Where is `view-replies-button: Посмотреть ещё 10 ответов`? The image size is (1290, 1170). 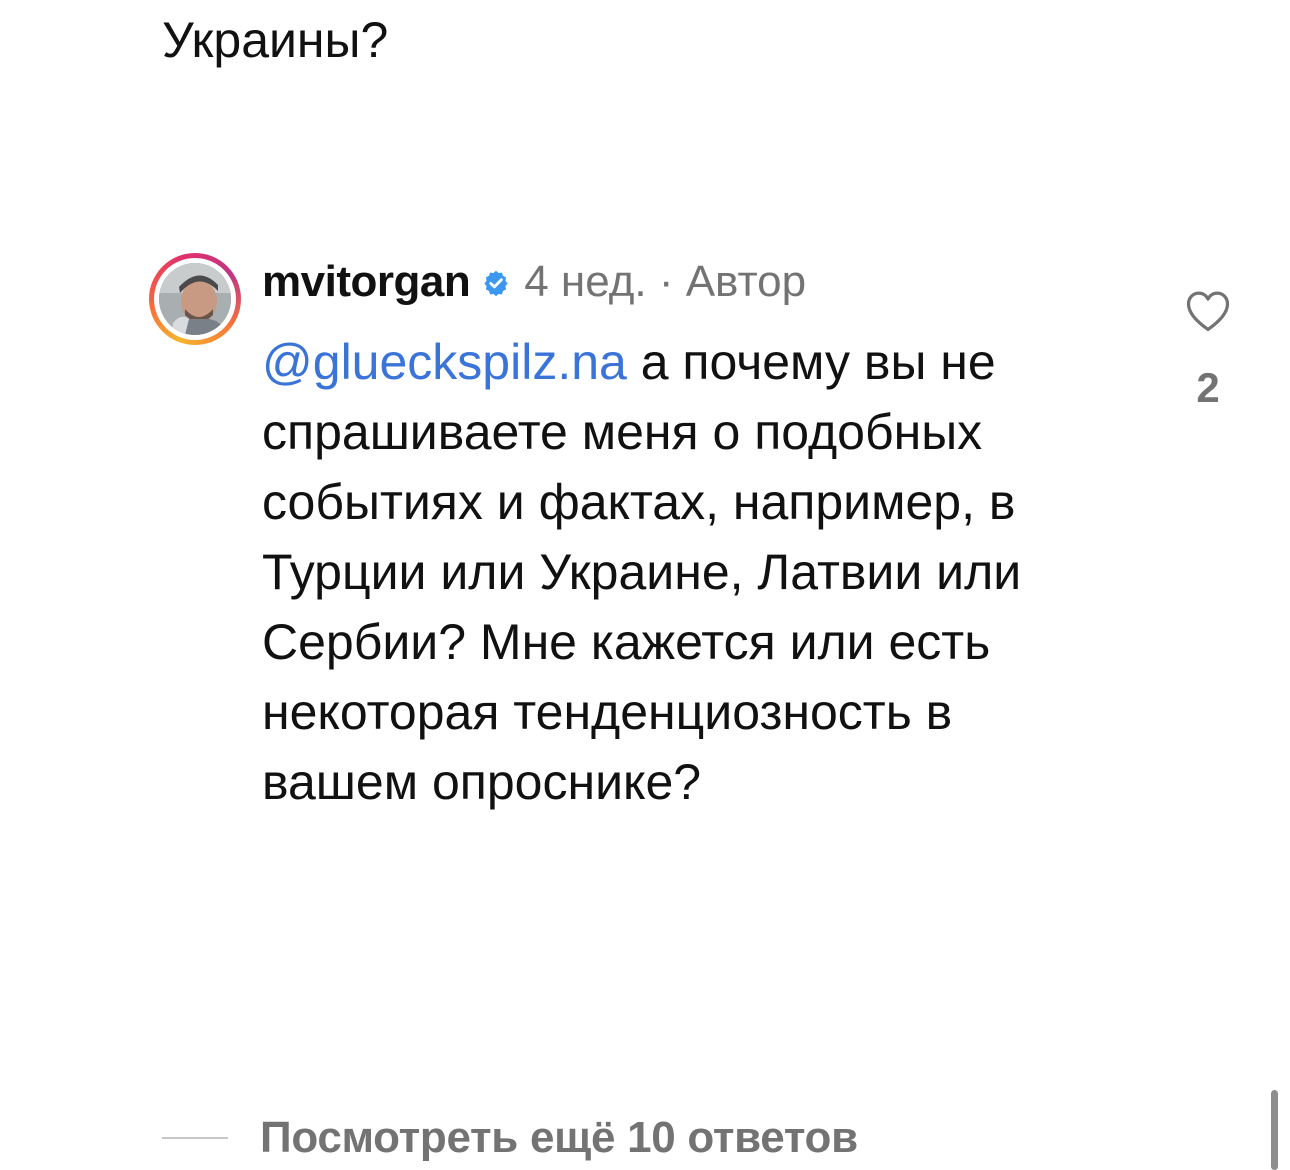 view-replies-button: Посмотреть ещё 10 ответов is located at coordinates (510, 1138).